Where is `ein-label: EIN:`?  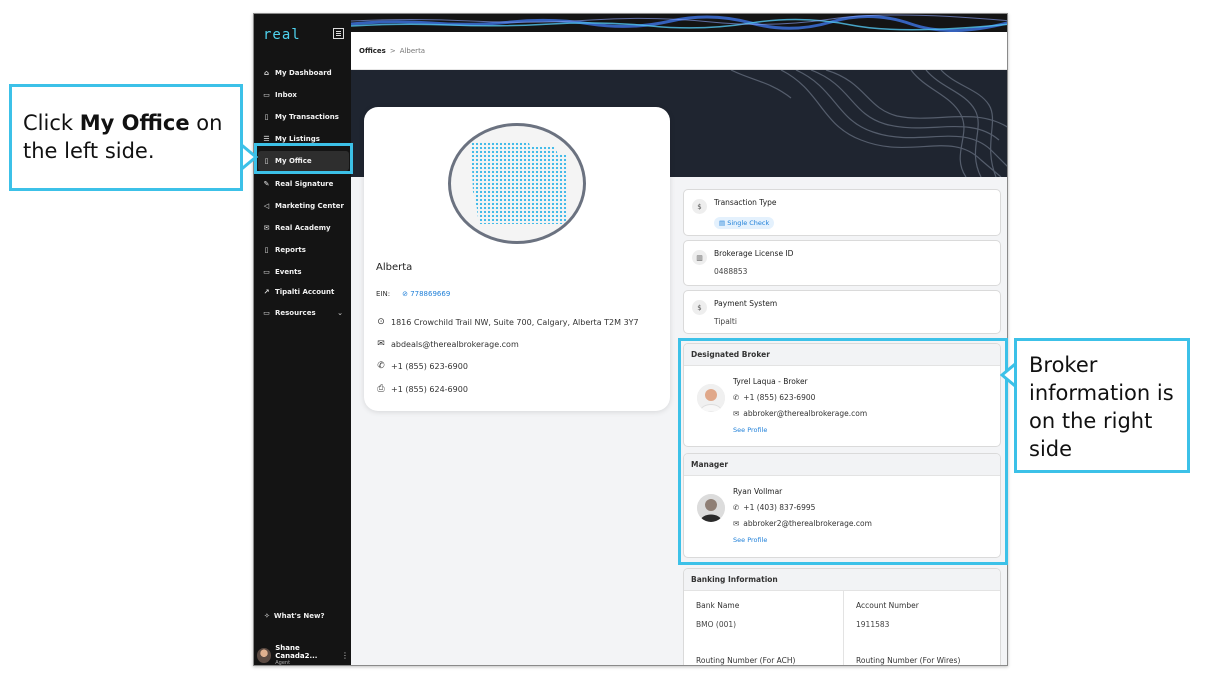 ein-label: EIN: is located at coordinates (383, 294).